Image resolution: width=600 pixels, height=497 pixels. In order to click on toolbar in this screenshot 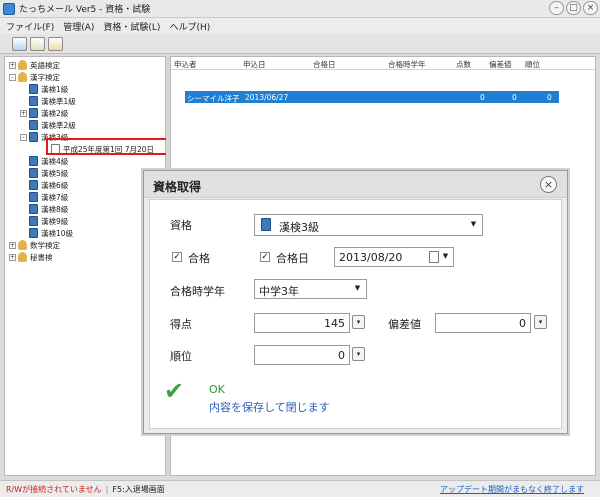, I will do `click(300, 44)`.